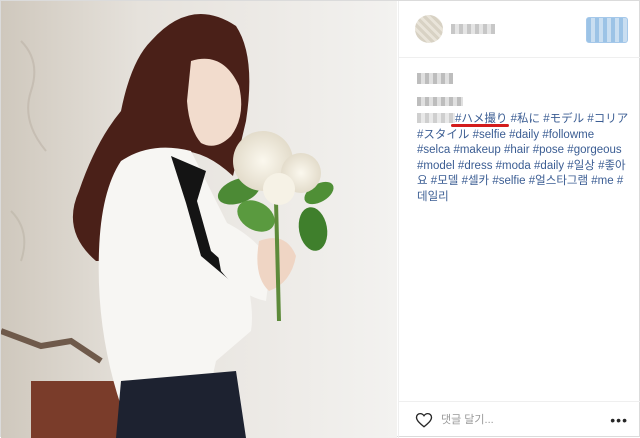  What do you see at coordinates (607, 30) in the screenshot?
I see `follow-button` at bounding box center [607, 30].